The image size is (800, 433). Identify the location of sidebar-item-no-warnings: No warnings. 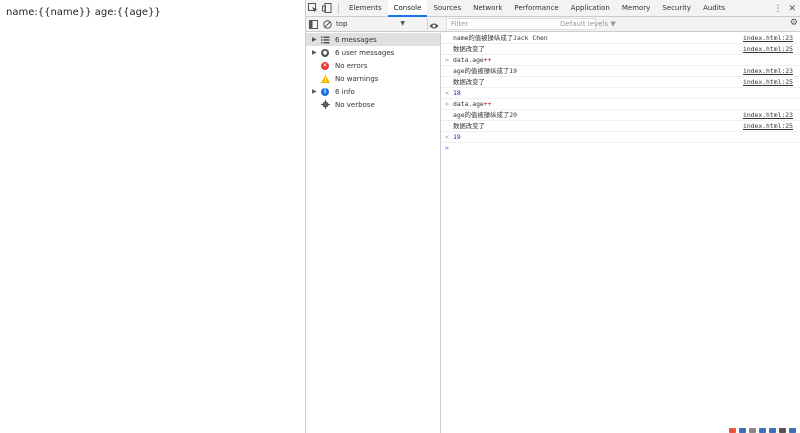
(373, 78).